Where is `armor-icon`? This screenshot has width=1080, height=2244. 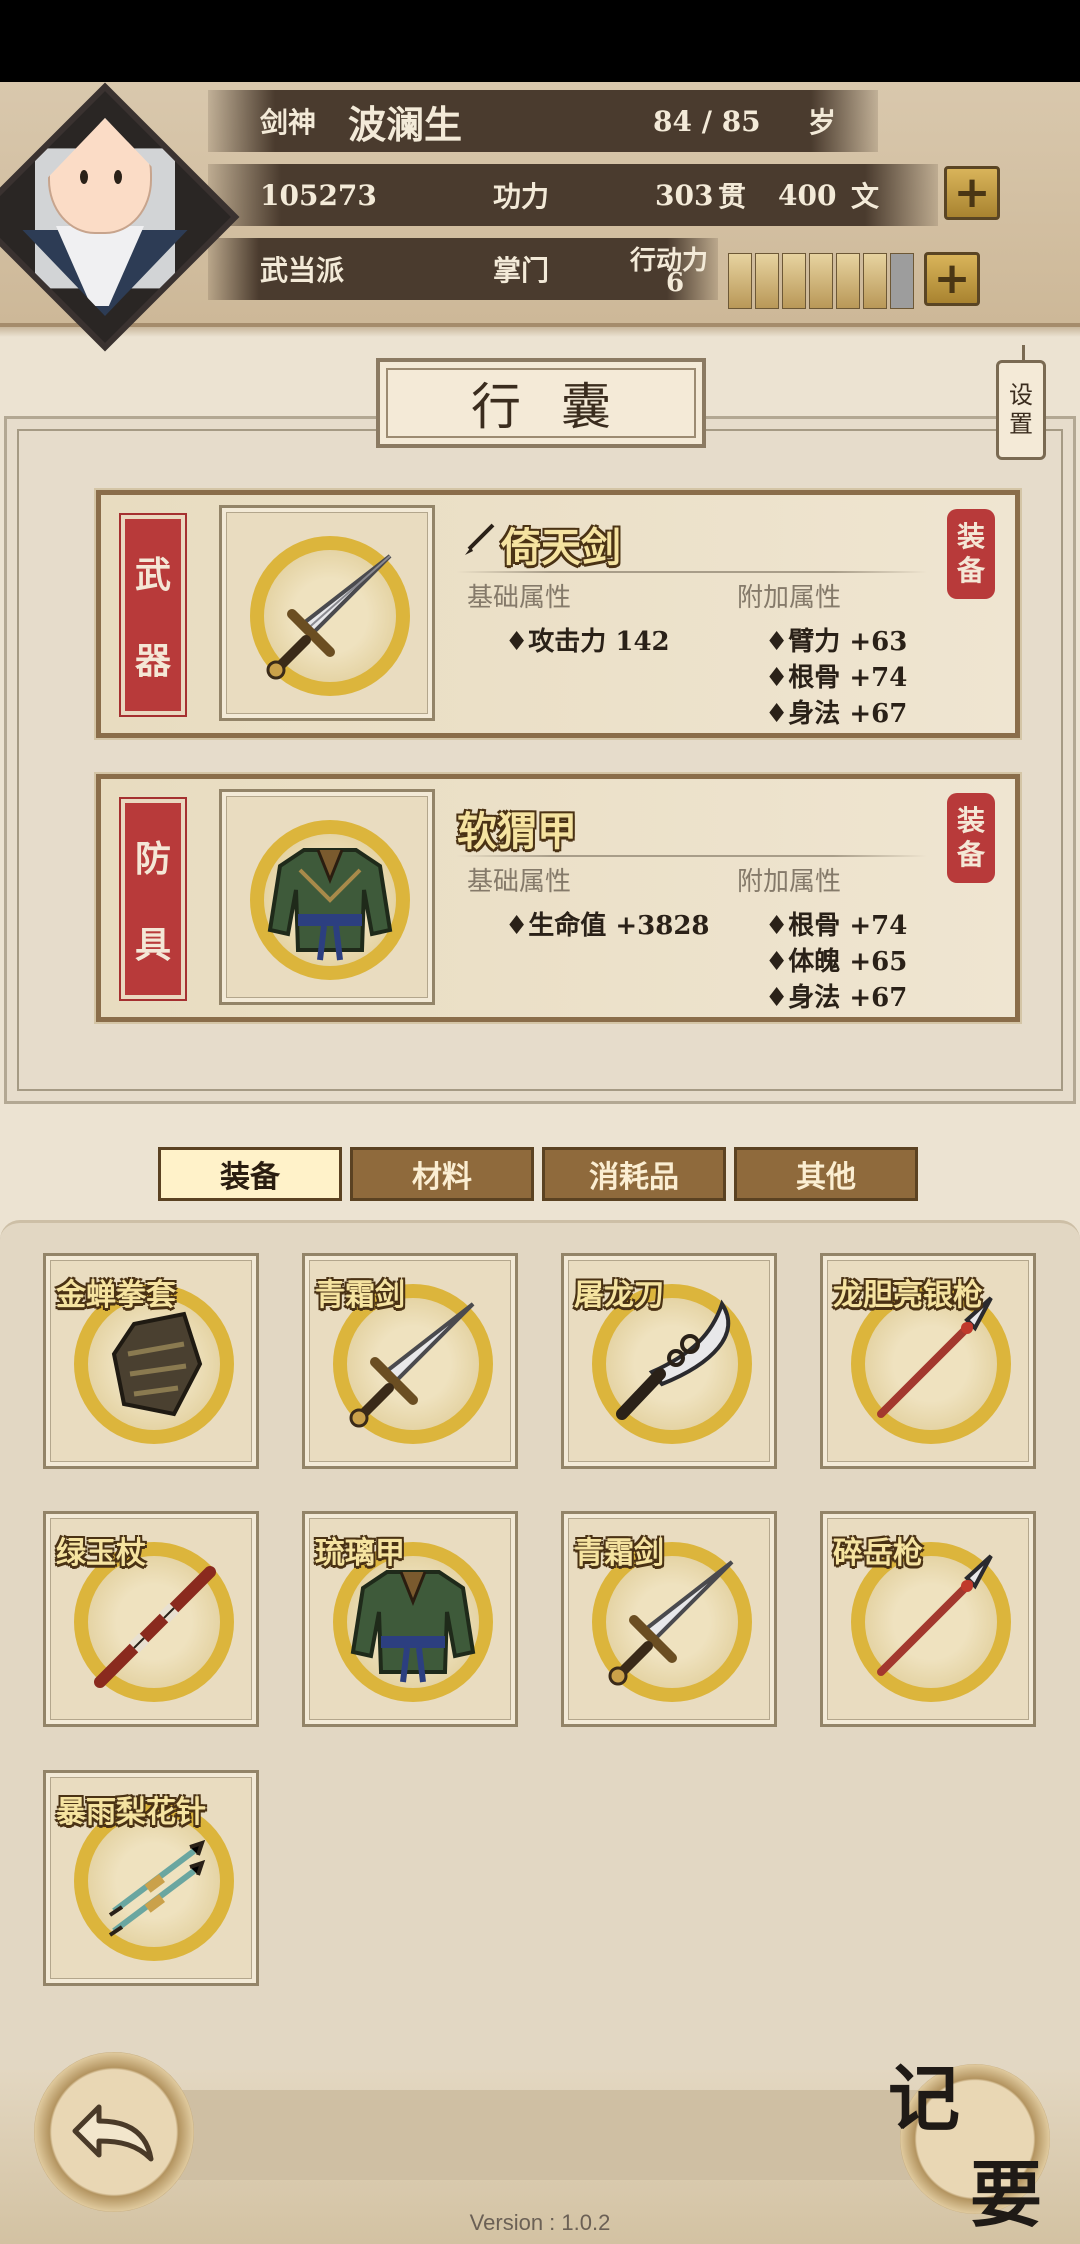 armor-icon is located at coordinates (330, 904).